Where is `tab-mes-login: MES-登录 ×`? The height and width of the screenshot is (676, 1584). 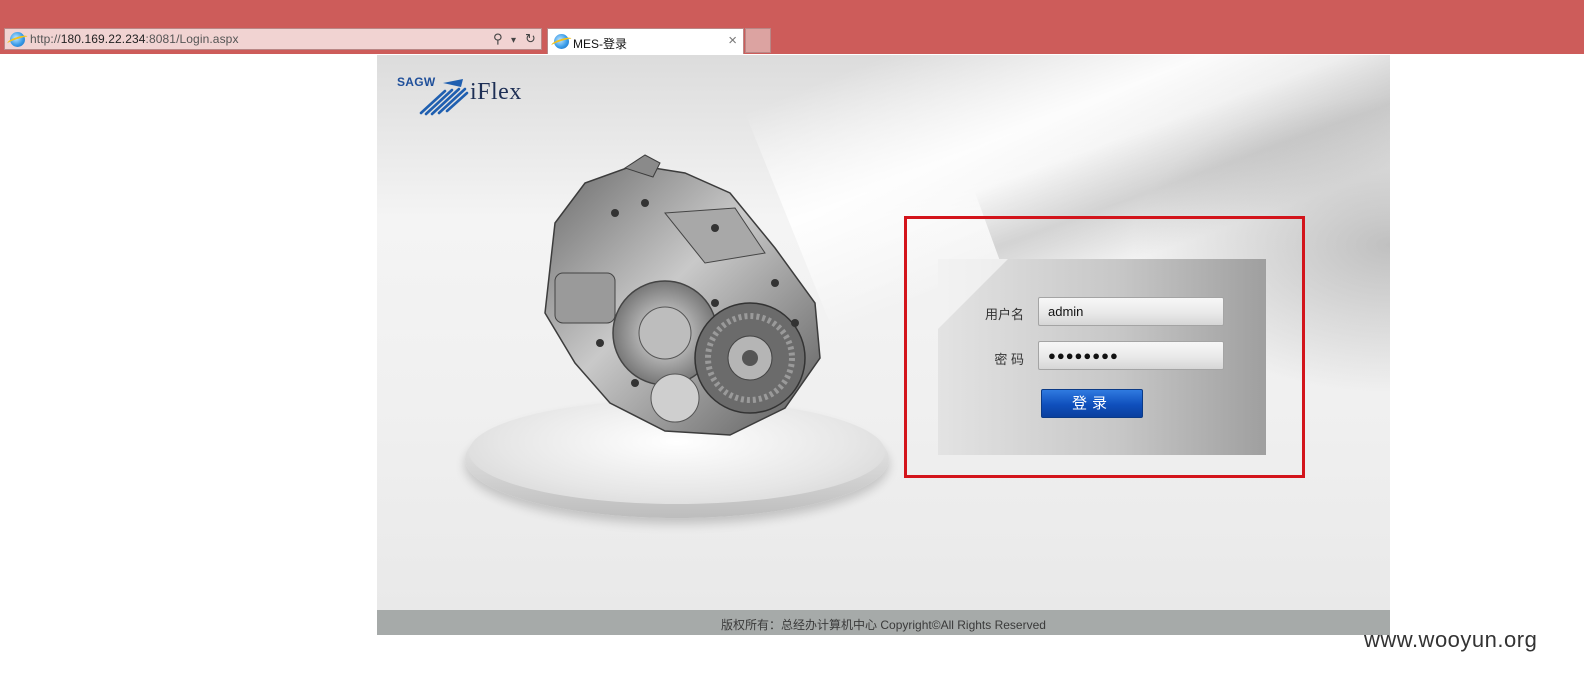
tab-mes-login: MES-登录 × is located at coordinates (645, 41).